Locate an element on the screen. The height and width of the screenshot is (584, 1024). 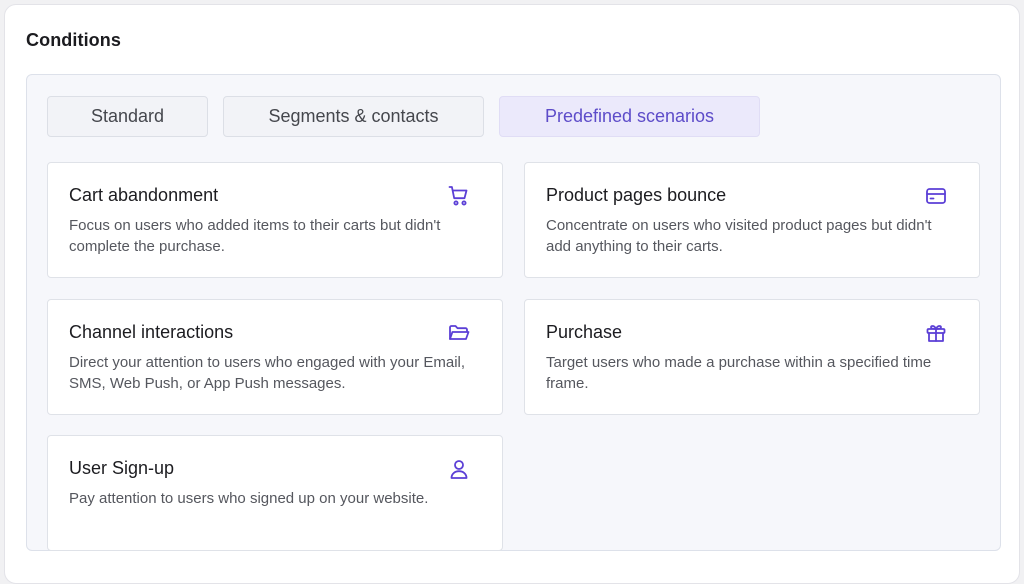
tab-standard: Standard is located at coordinates (127, 116).